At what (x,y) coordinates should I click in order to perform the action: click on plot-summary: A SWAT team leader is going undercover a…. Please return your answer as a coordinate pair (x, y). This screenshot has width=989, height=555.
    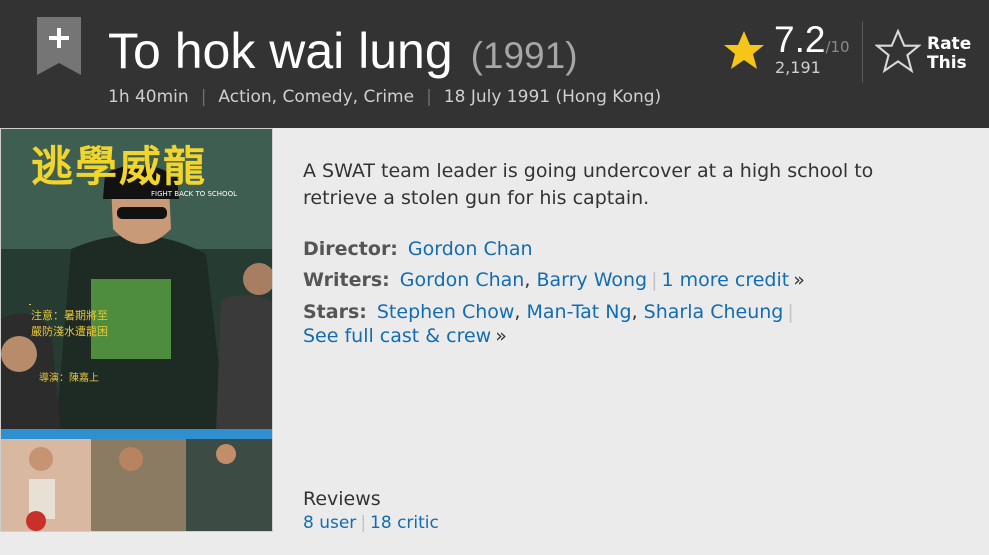
    Looking at the image, I should click on (588, 184).